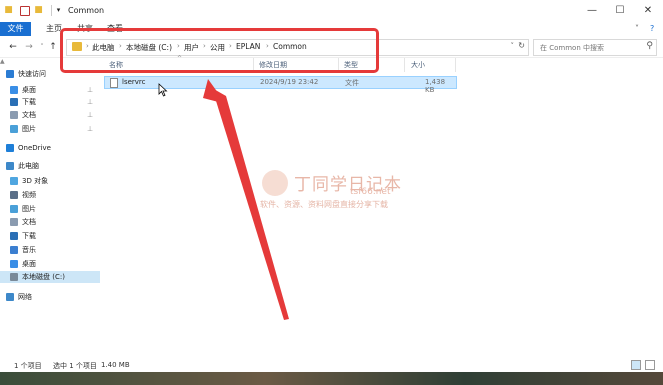 Image resolution: width=663 pixels, height=385 pixels. What do you see at coordinates (331, 378) in the screenshot?
I see `taskbar-background` at bounding box center [331, 378].